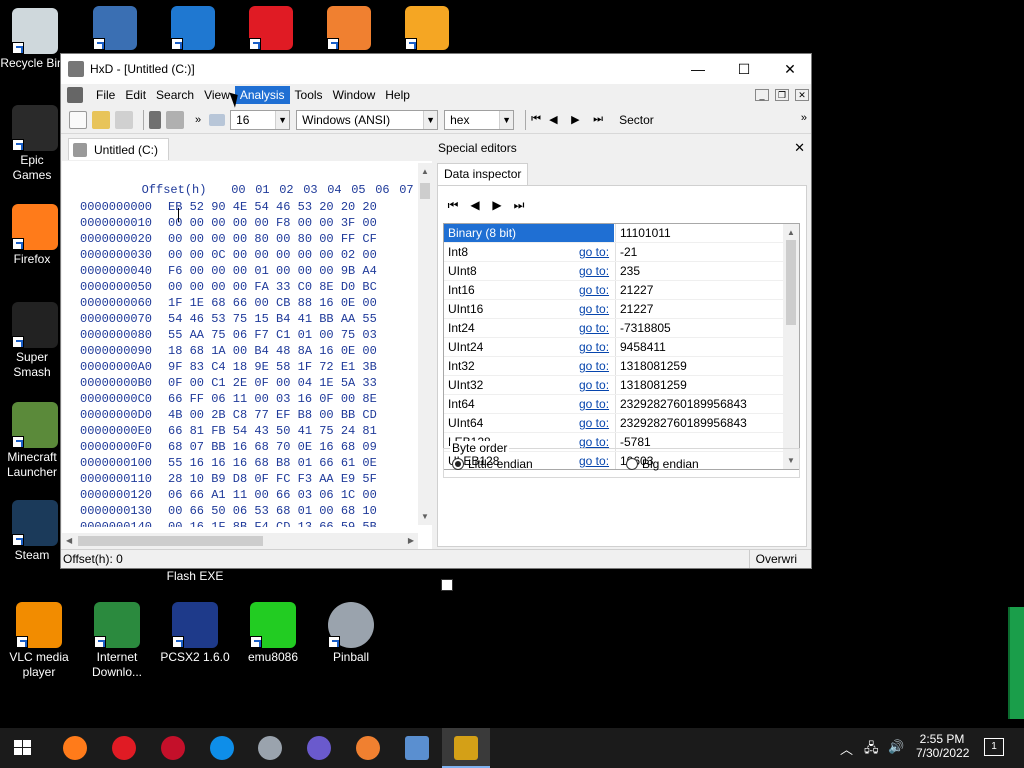  Describe the element at coordinates (782, 95) in the screenshot. I see `mdi-restore-button: ❐` at that location.